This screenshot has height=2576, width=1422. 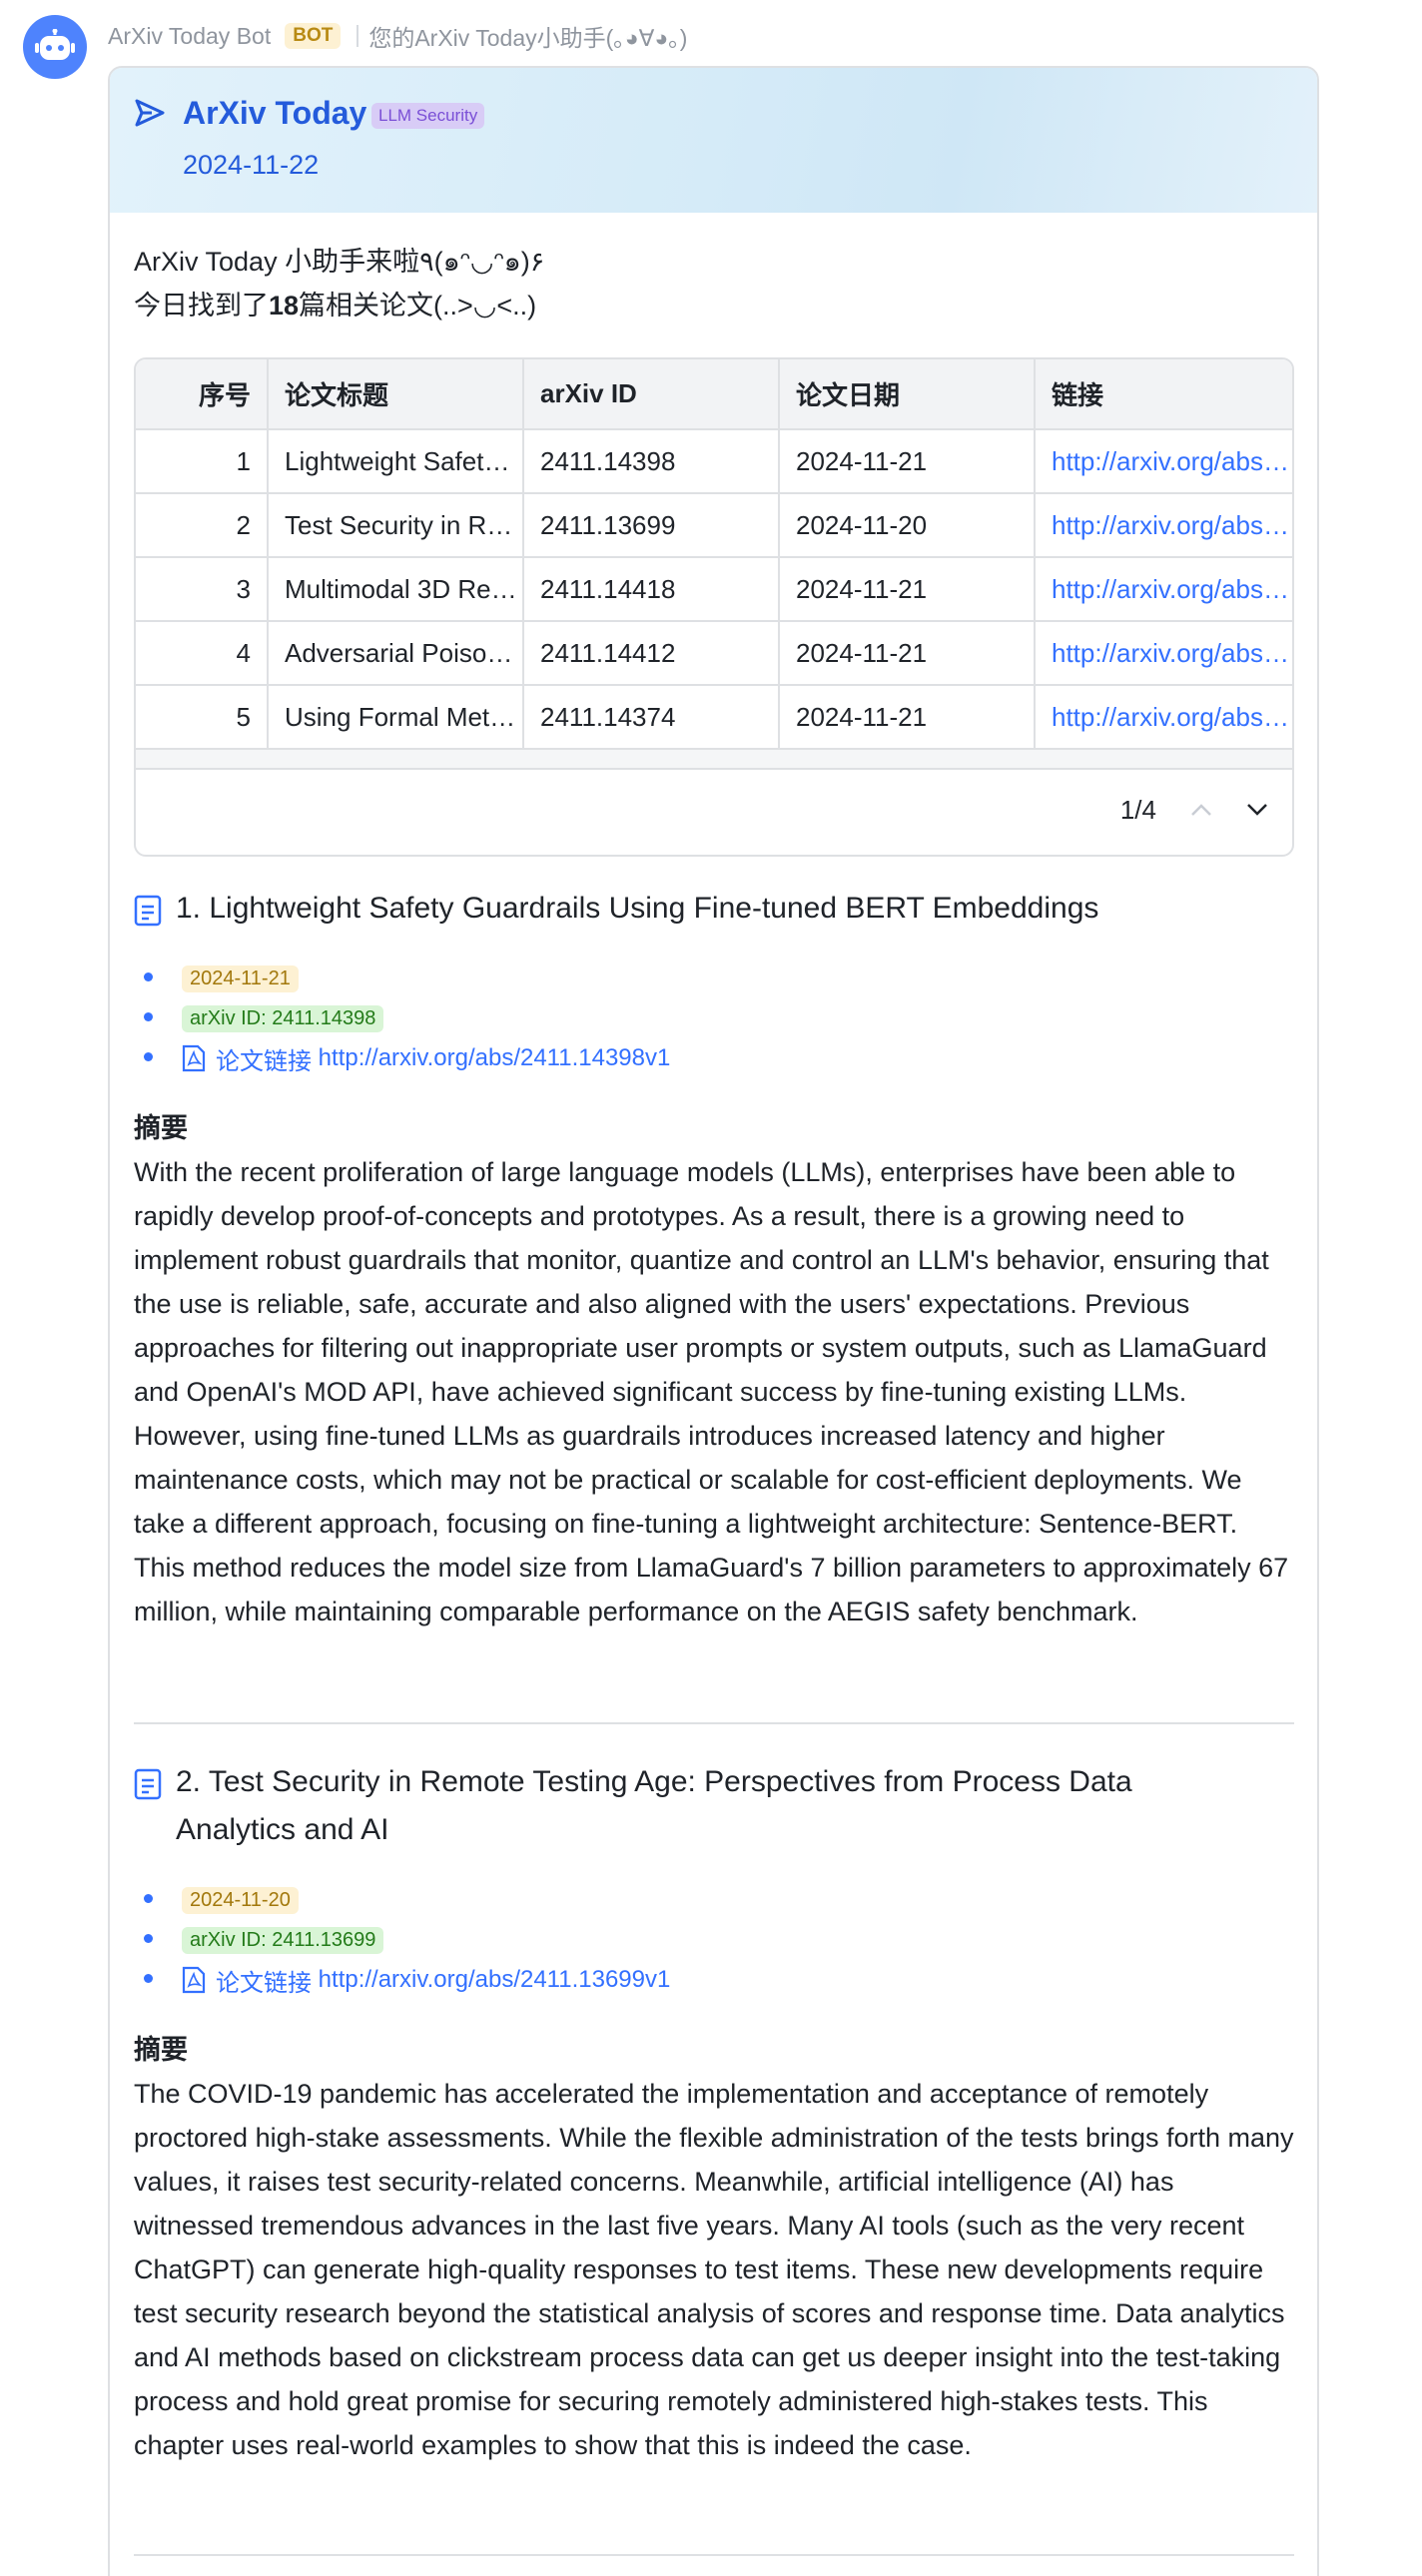 I want to click on card-title: ArXiv Today, so click(x=275, y=113).